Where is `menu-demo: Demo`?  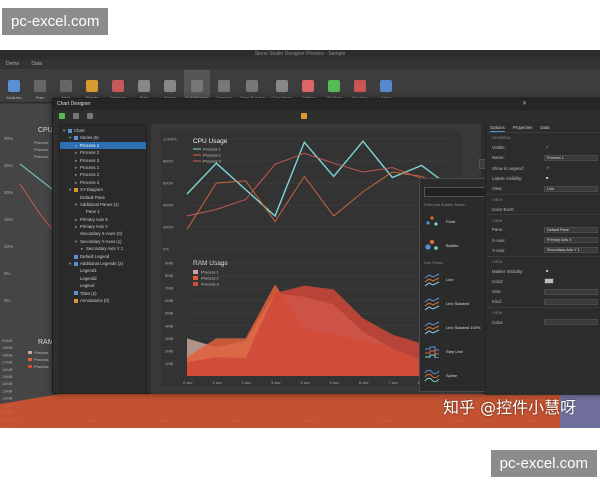
menu-demo: Demo is located at coordinates (12, 64).